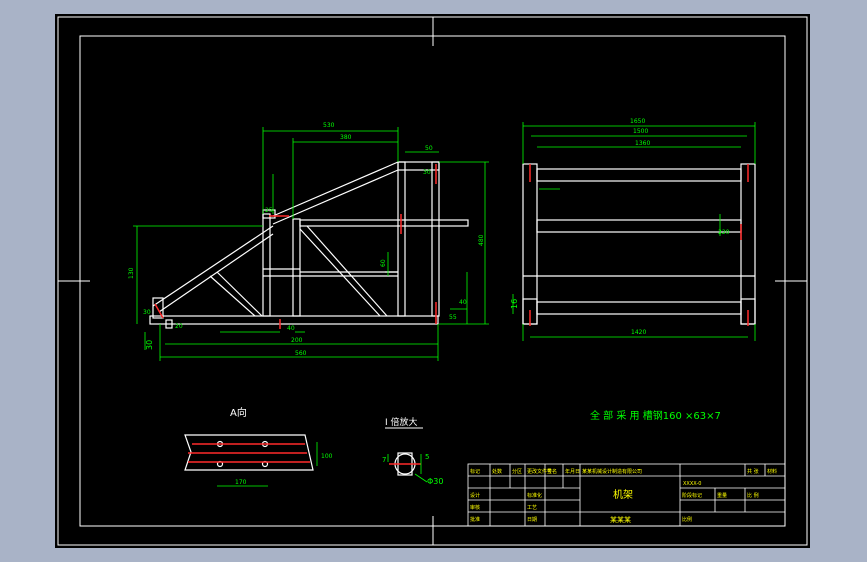 The height and width of the screenshot is (562, 867). I want to click on dim-text-bottom-overall: 560, so click(301, 353).